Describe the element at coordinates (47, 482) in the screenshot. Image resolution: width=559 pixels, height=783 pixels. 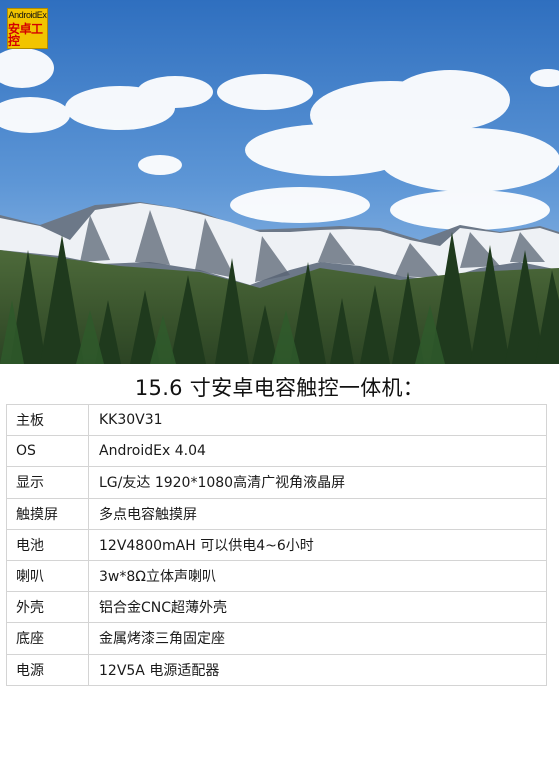
I see `spec-label: 显示` at that location.